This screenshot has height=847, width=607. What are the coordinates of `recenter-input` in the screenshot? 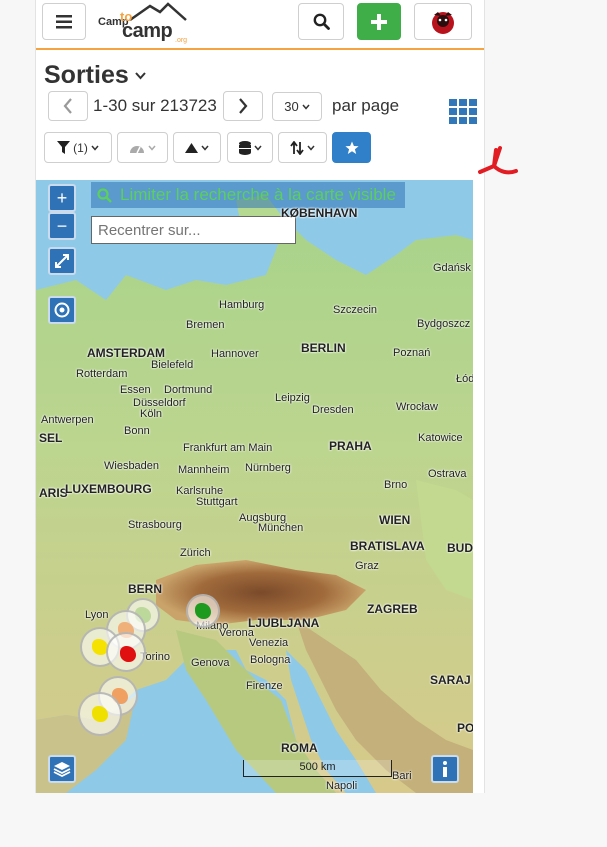 It's located at (193, 230).